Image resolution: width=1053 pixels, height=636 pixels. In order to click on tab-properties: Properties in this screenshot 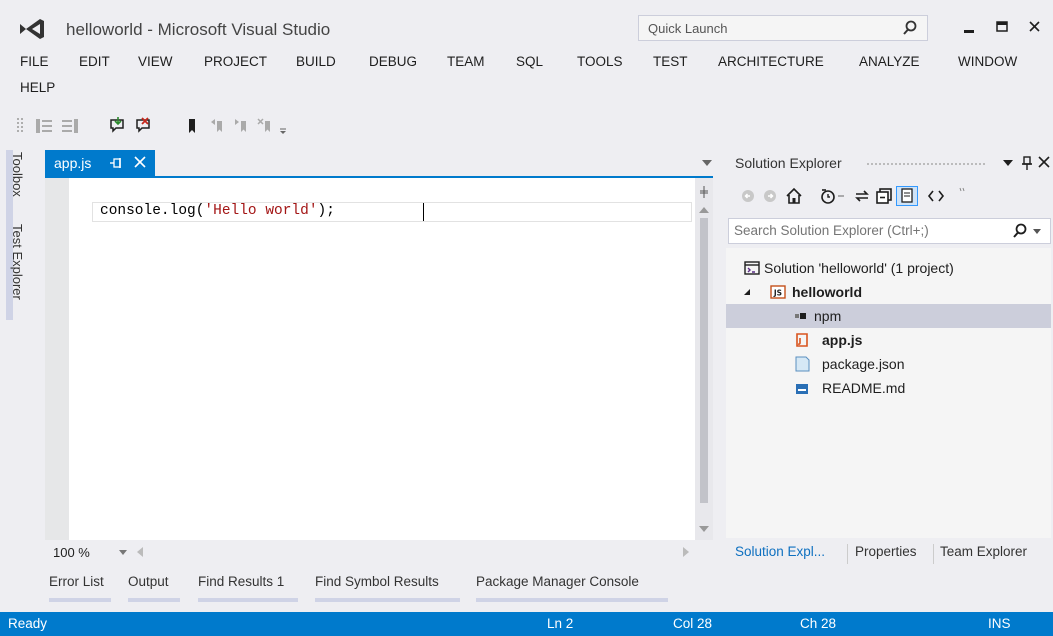, I will do `click(886, 551)`.